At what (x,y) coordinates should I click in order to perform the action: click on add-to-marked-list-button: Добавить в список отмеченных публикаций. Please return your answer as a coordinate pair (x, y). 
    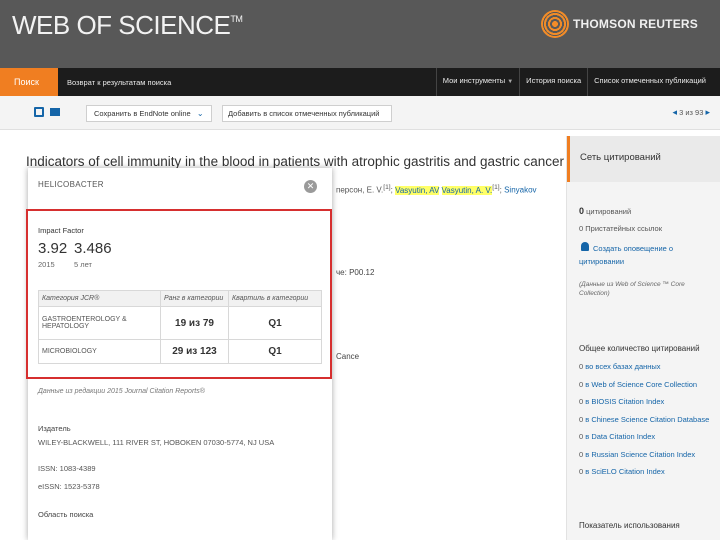
    Looking at the image, I should click on (307, 113).